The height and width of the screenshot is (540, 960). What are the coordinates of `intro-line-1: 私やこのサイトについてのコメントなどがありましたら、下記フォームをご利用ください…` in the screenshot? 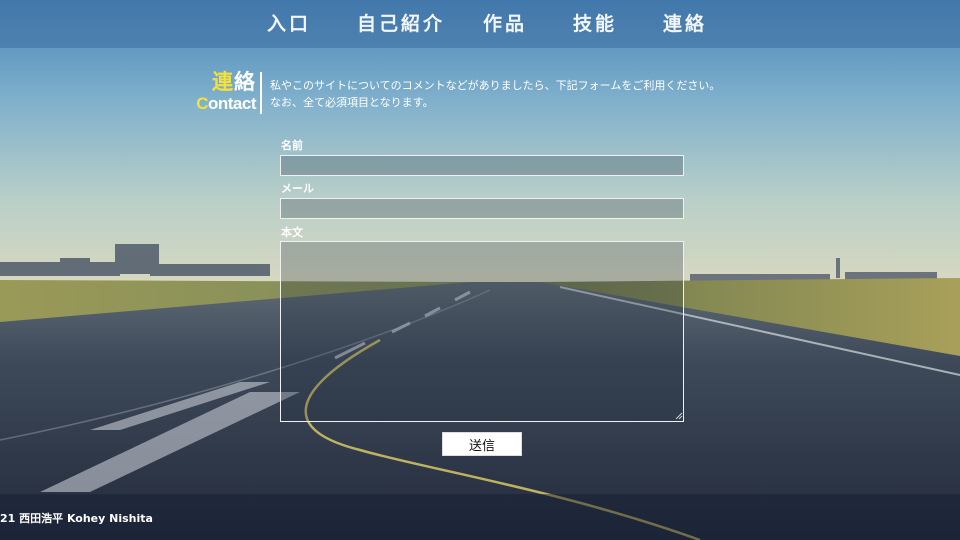 It's located at (495, 85).